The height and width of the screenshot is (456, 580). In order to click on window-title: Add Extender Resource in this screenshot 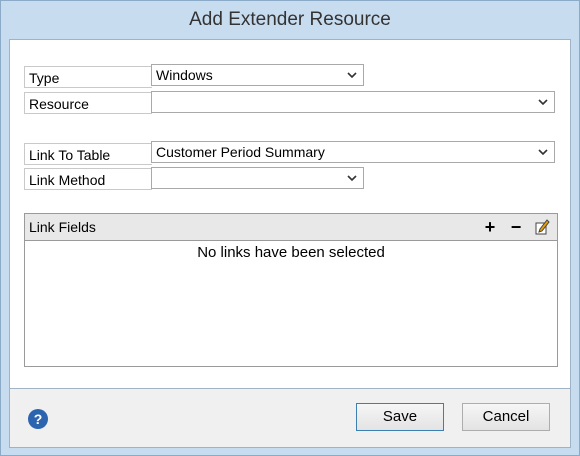, I will do `click(290, 19)`.